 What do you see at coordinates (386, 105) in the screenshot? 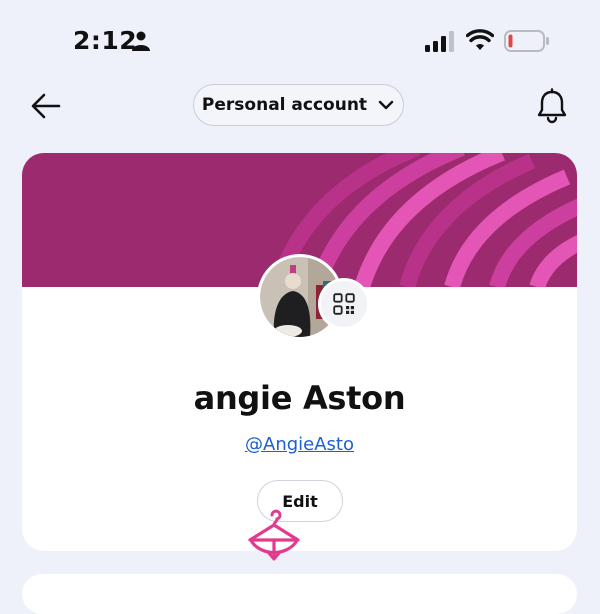
I see `chevron-down-icon` at bounding box center [386, 105].